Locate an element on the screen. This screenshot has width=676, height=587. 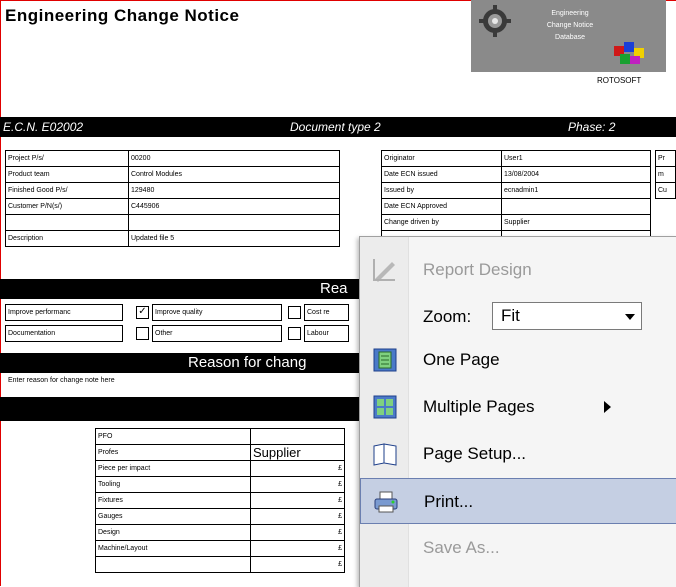
table-row: Gauges £ is located at coordinates (220, 516).